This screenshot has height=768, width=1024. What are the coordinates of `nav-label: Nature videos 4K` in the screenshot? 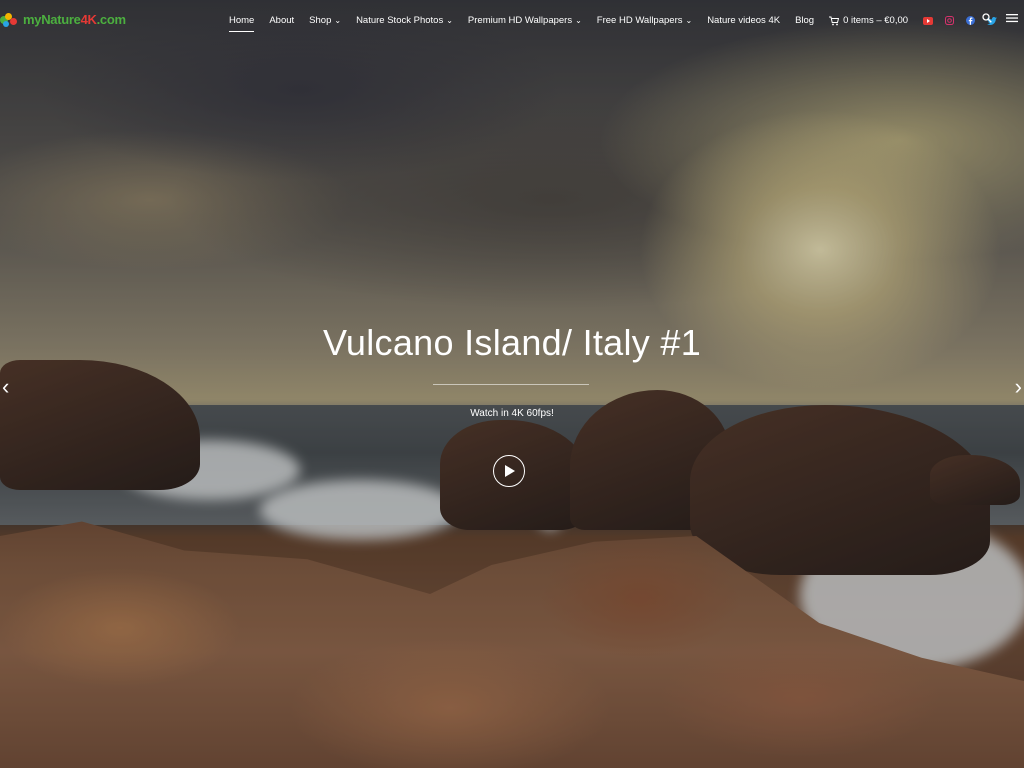 It's located at (744, 20).